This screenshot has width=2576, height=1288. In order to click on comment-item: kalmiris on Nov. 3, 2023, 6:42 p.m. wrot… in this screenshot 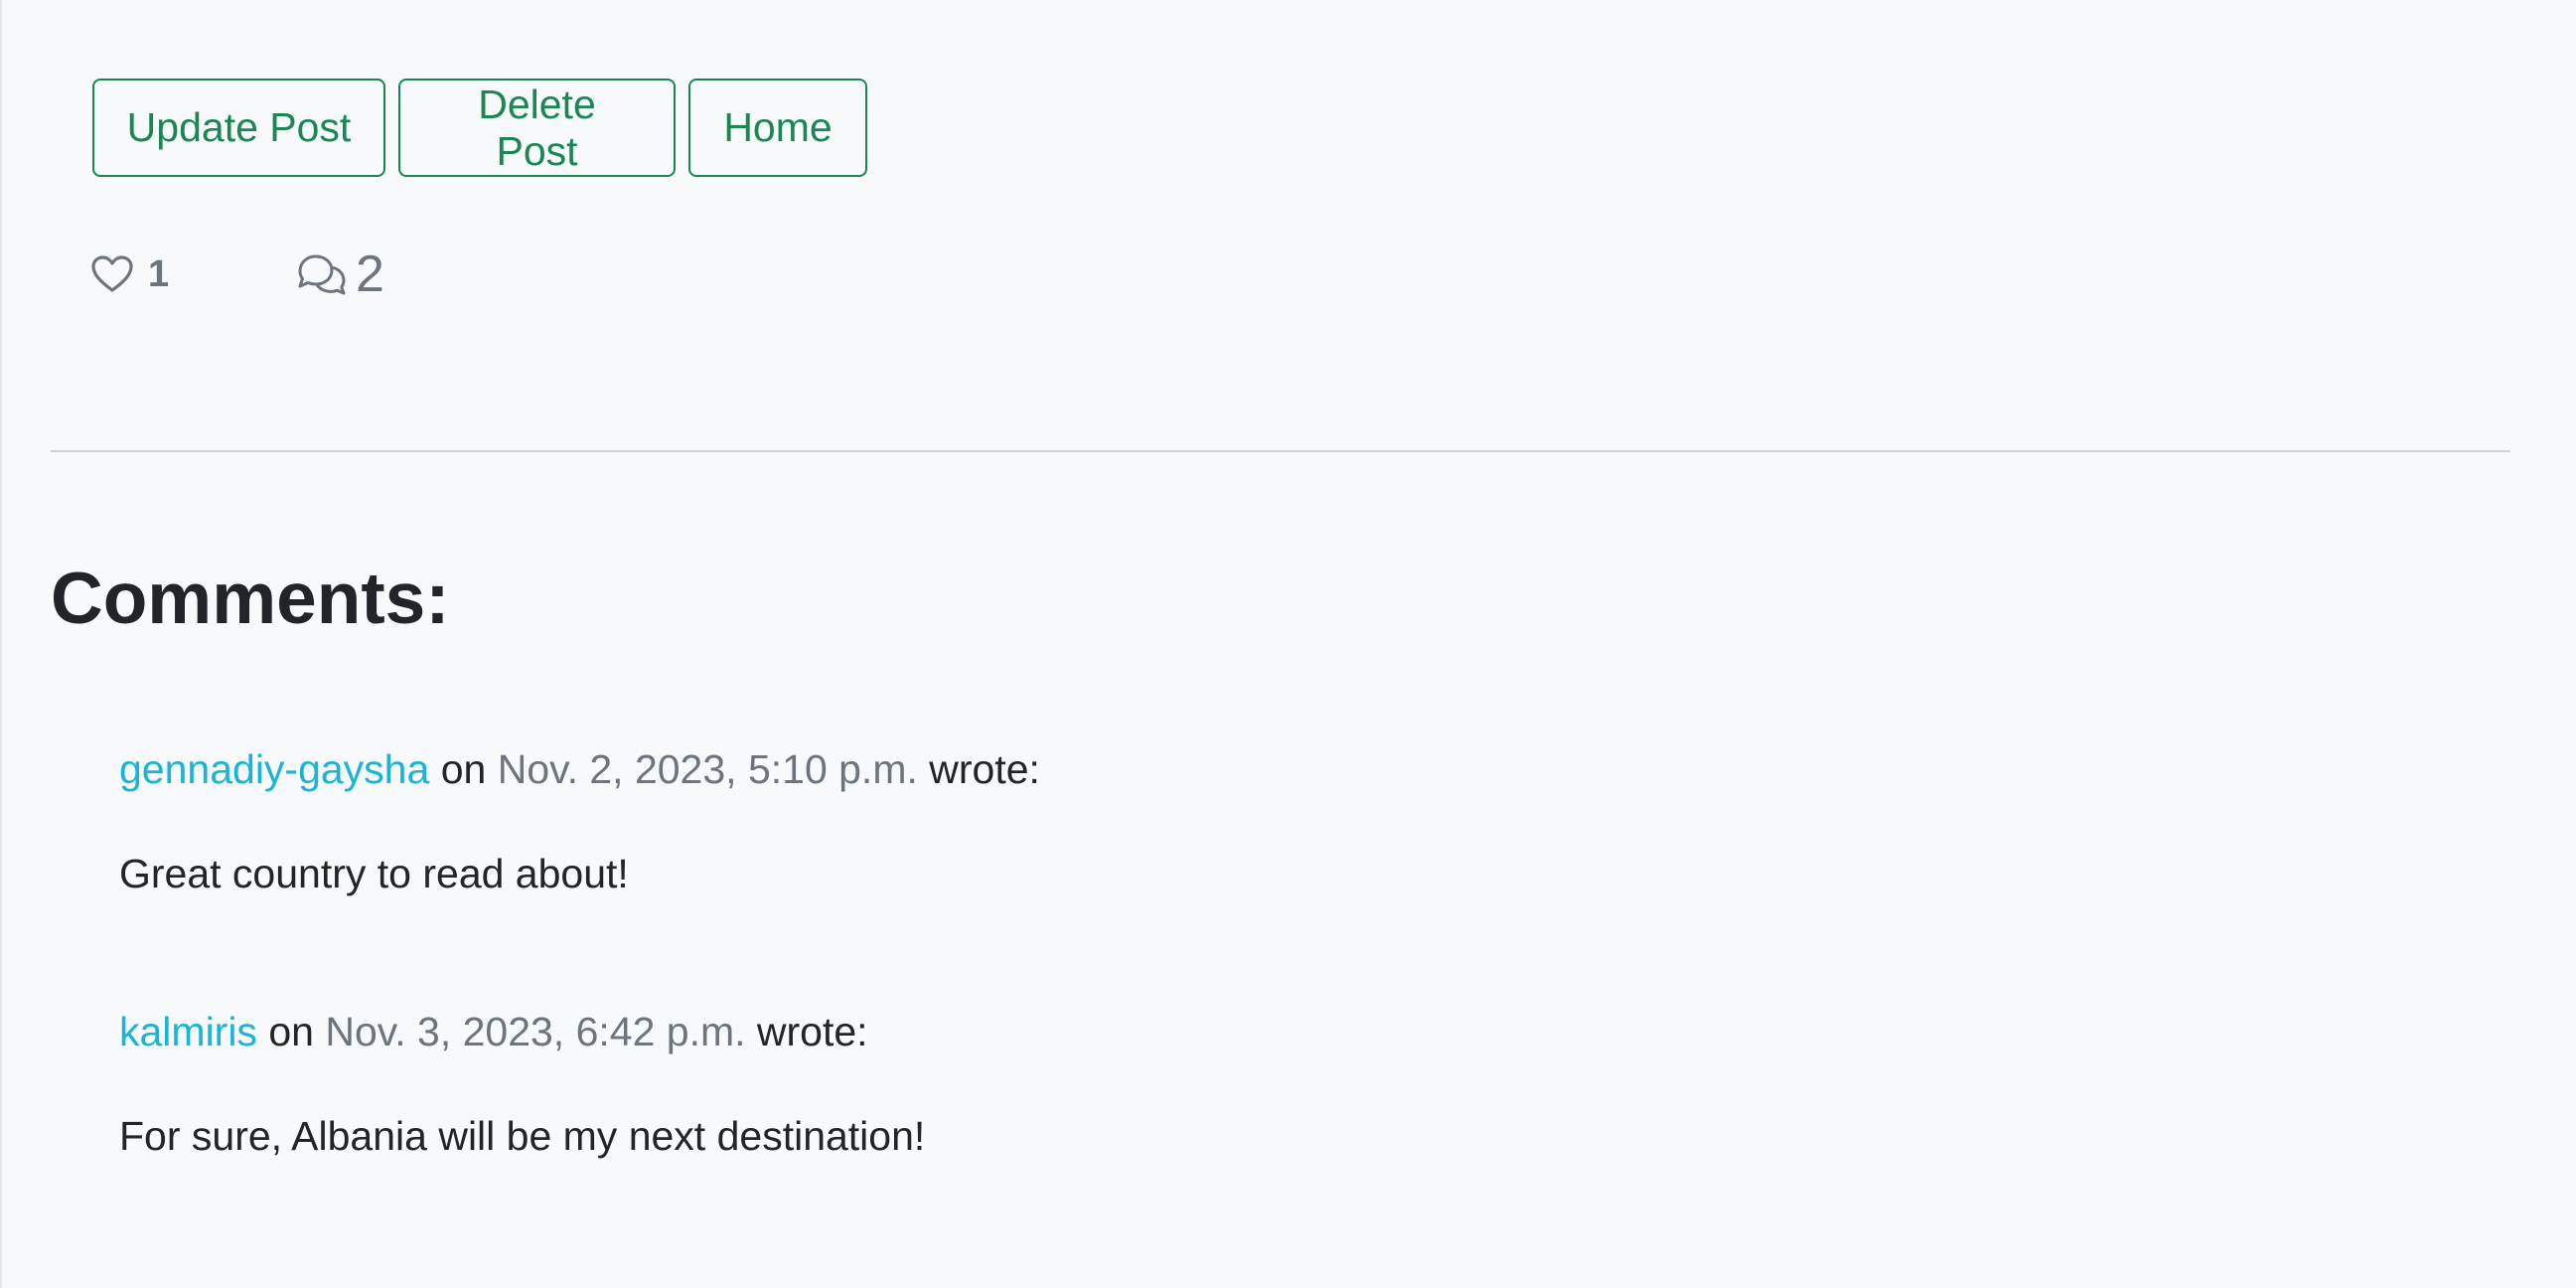, I will do `click(522, 1084)`.